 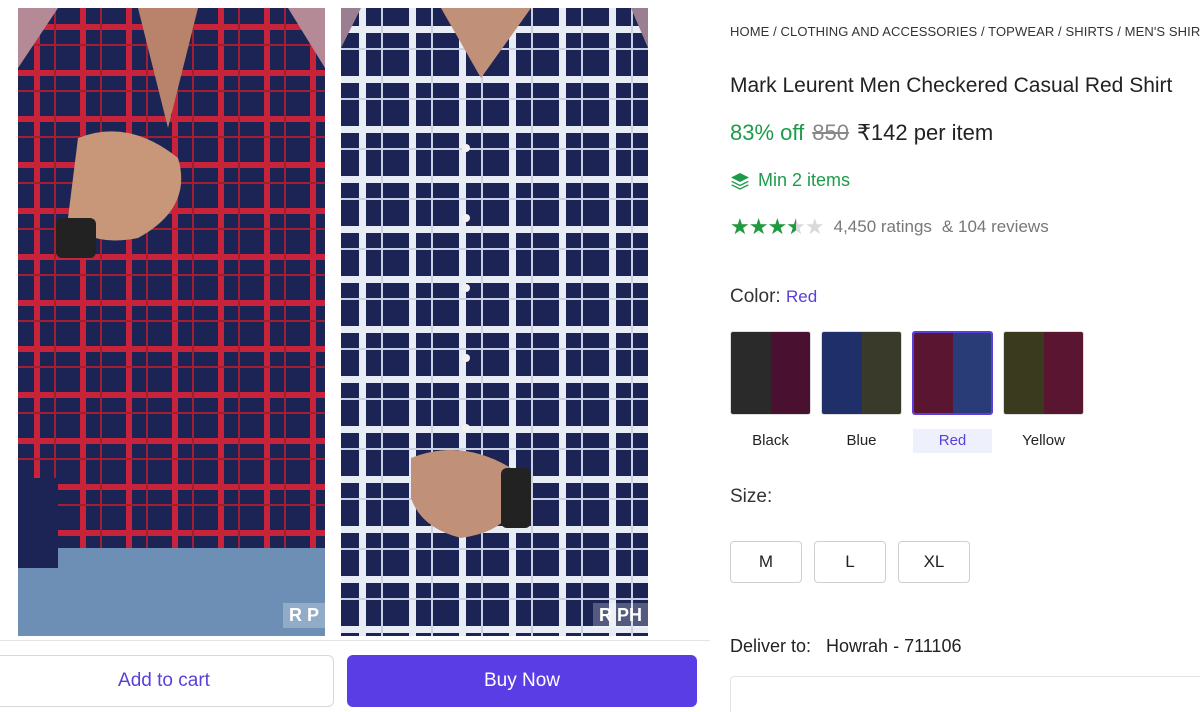 I want to click on delivery-info: Deliver to: Howrah - 711106, so click(x=845, y=646).